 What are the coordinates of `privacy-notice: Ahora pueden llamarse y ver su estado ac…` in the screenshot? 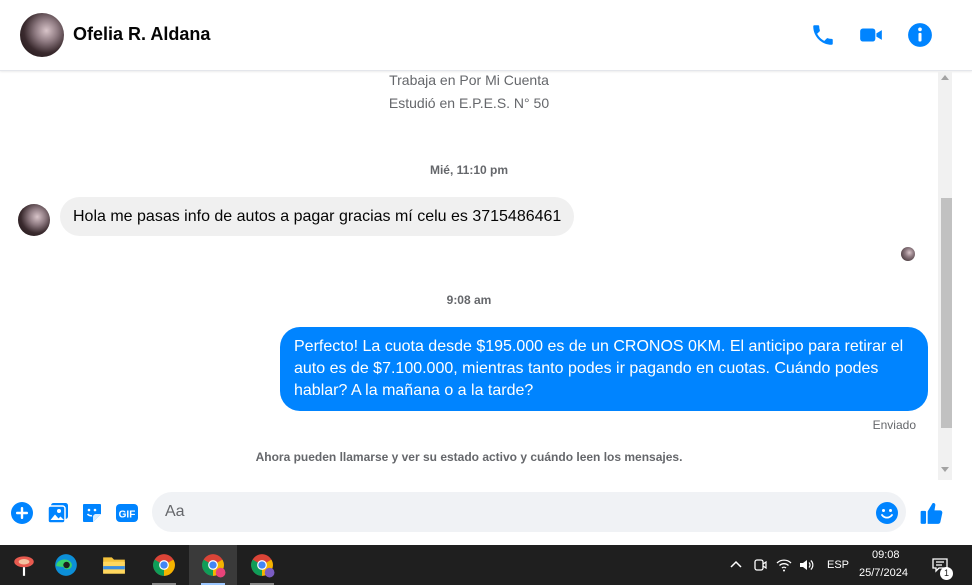 It's located at (469, 457).